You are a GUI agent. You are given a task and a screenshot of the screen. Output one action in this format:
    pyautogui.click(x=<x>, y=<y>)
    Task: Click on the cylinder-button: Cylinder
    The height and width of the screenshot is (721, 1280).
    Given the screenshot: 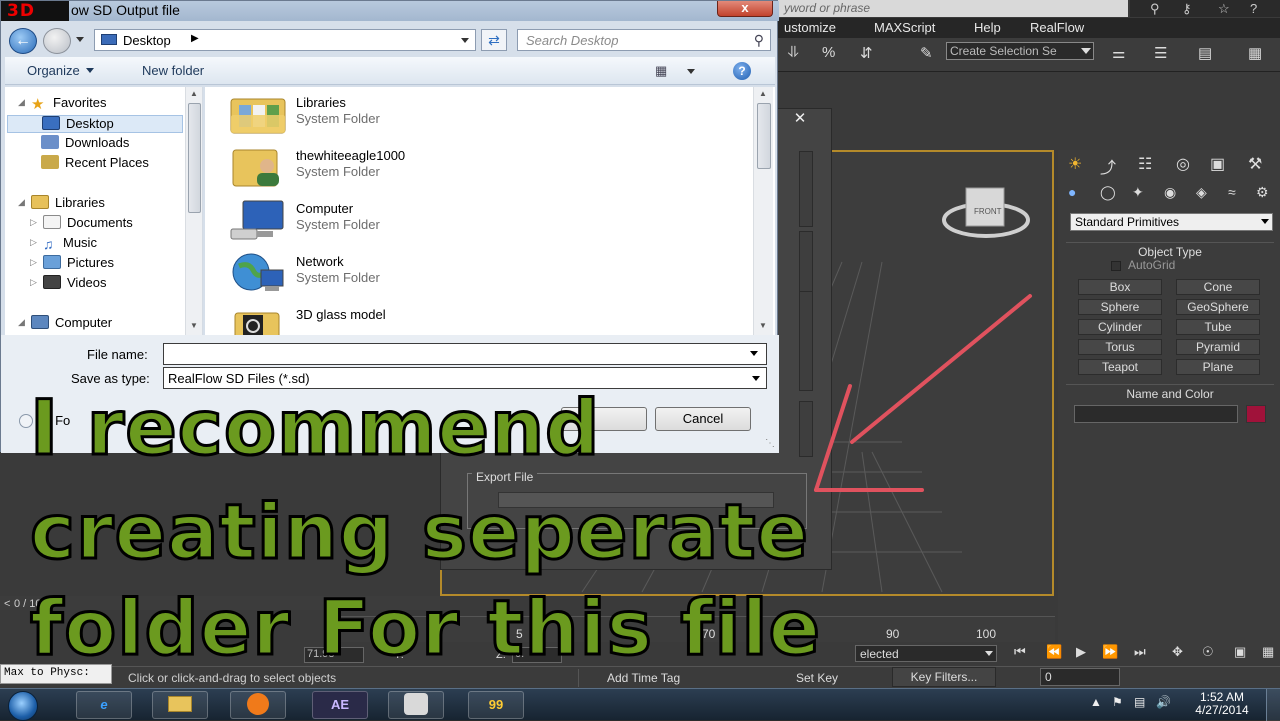 What is the action you would take?
    pyautogui.click(x=1120, y=327)
    